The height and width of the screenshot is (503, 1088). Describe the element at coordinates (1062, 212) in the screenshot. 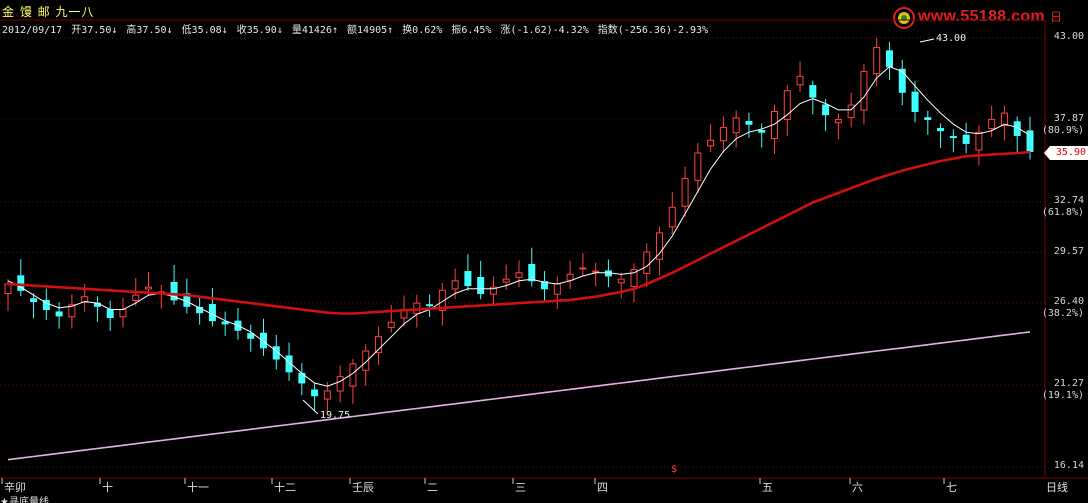

I see `fib-pct-label: (61.8%)` at that location.